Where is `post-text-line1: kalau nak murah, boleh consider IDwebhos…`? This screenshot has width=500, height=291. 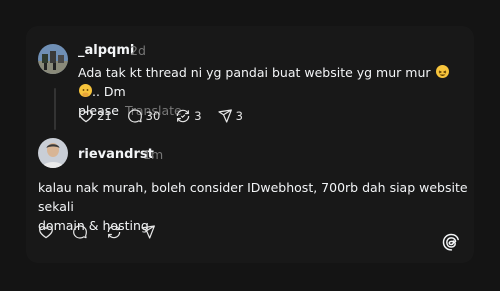 post-text-line1: kalau nak murah, boleh consider IDwebhos… is located at coordinates (253, 197).